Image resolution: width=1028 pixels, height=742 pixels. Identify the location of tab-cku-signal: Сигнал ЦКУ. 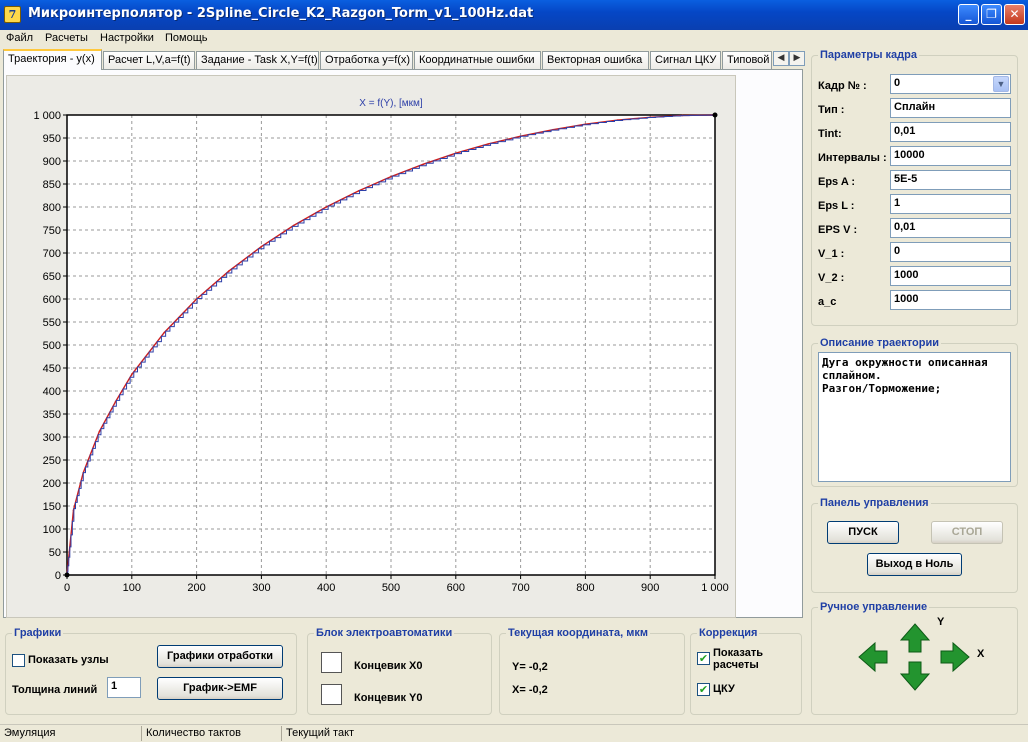
(685, 60).